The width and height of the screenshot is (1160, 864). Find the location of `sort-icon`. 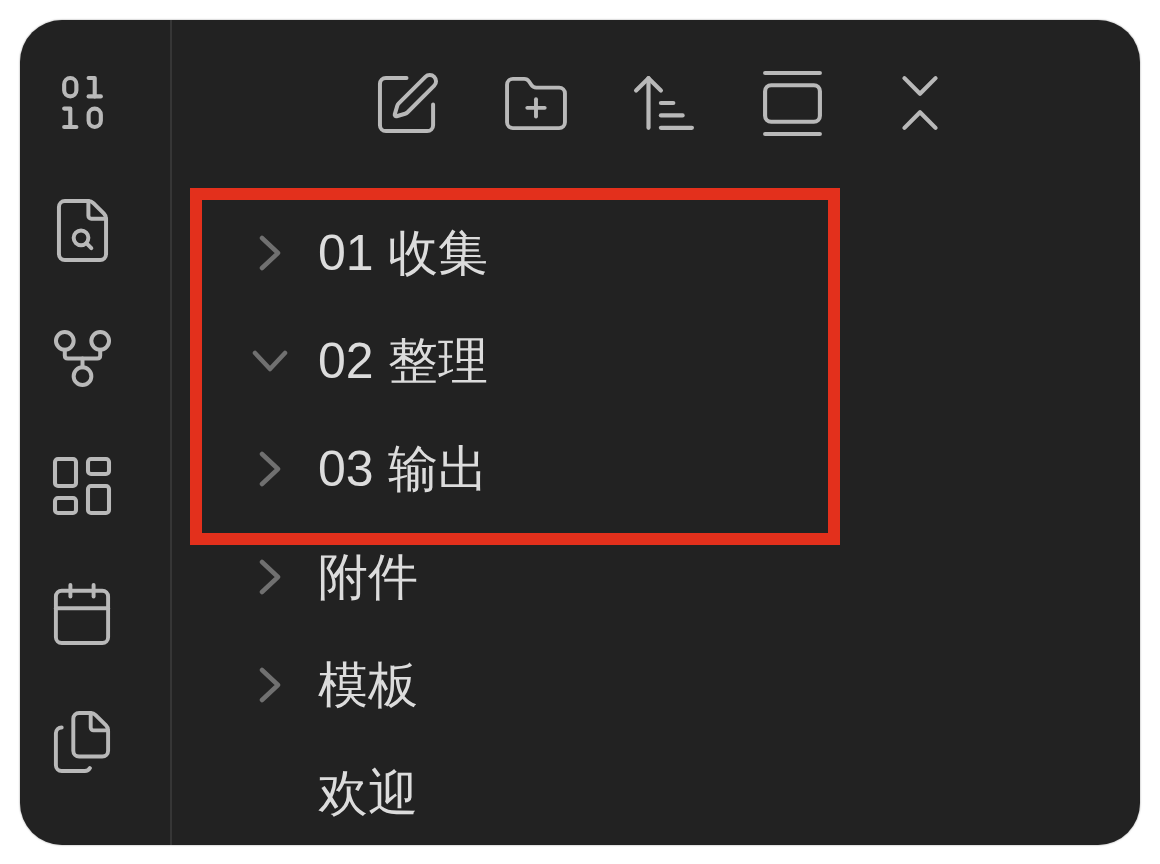

sort-icon is located at coordinates (664, 103).